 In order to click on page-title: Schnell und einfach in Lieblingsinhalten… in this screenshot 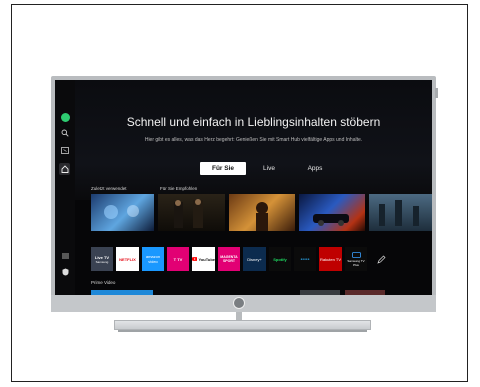, I will do `click(253, 122)`.